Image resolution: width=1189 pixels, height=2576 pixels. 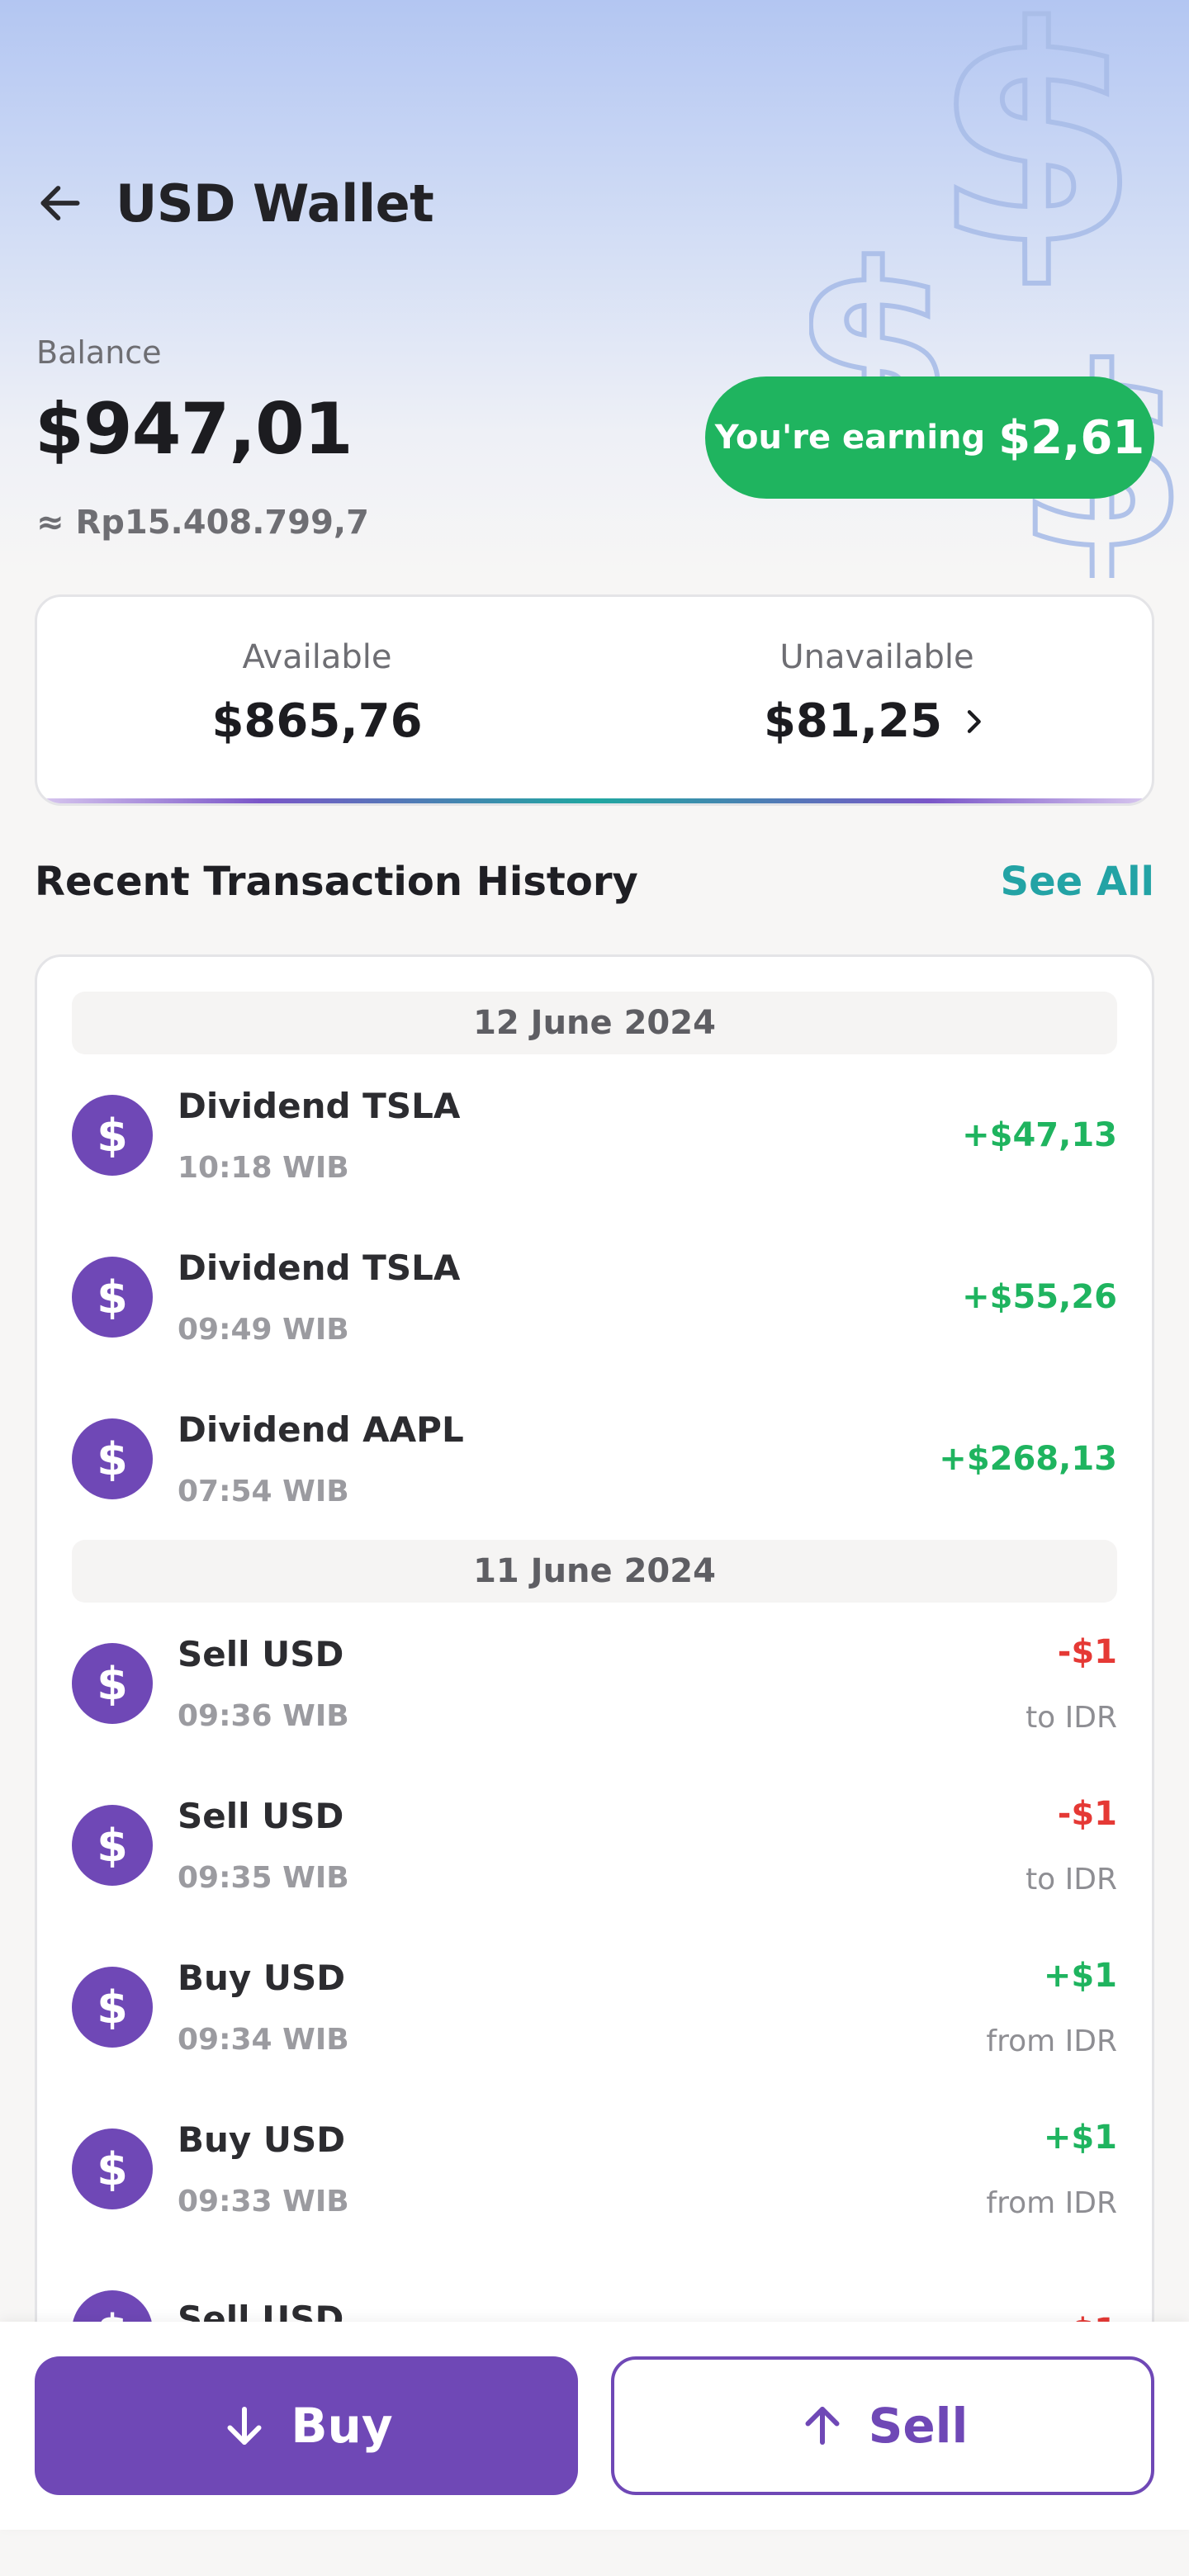 What do you see at coordinates (1071, 437) in the screenshot?
I see `earning-amount: $2,61` at bounding box center [1071, 437].